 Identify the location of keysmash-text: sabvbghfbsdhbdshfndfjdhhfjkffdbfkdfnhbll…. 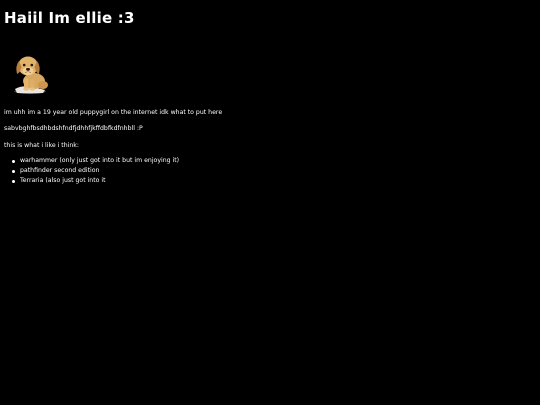
(73, 128).